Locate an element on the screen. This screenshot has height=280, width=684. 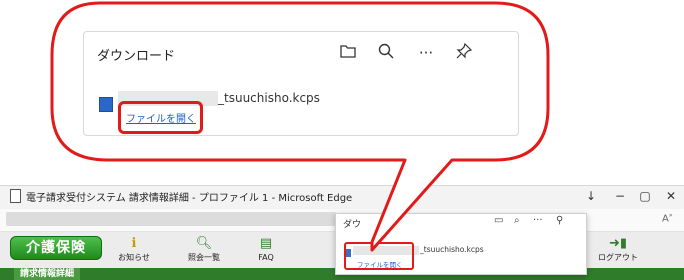
file-icon is located at coordinates (106, 104).